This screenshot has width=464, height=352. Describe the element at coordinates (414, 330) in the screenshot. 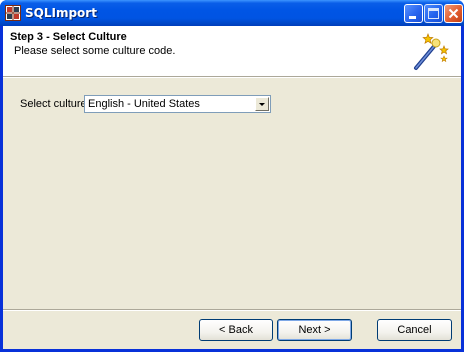

I see `cancel-button: Cancel` at that location.